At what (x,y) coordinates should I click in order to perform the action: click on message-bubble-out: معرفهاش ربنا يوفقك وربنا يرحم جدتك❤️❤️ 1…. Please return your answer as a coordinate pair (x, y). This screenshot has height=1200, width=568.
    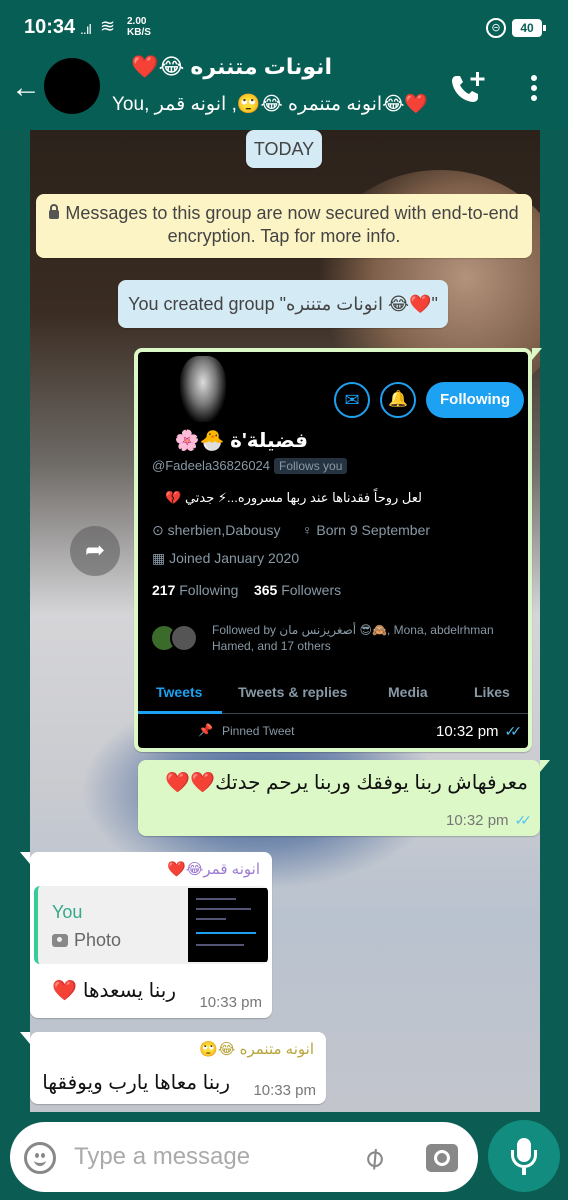
    Looking at the image, I should click on (344, 798).